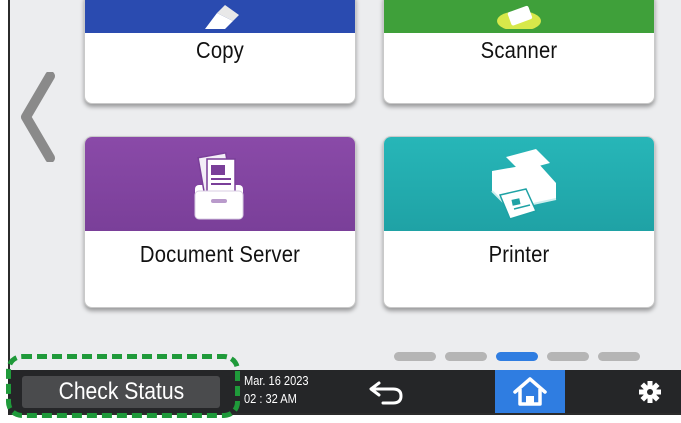 Image resolution: width=681 pixels, height=423 pixels. What do you see at coordinates (344, 391) in the screenshot?
I see `bottom-bar: Check Status Mar. 16 2023 02 : 32 AM` at bounding box center [344, 391].